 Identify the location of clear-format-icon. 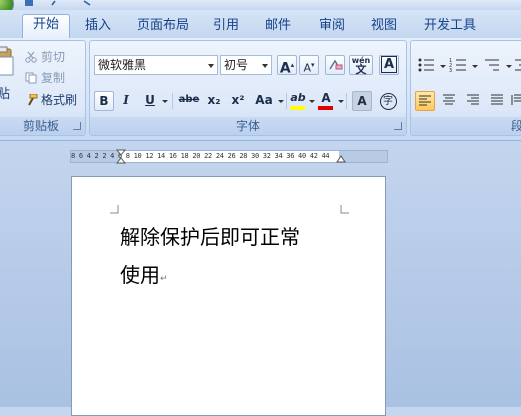
(336, 64).